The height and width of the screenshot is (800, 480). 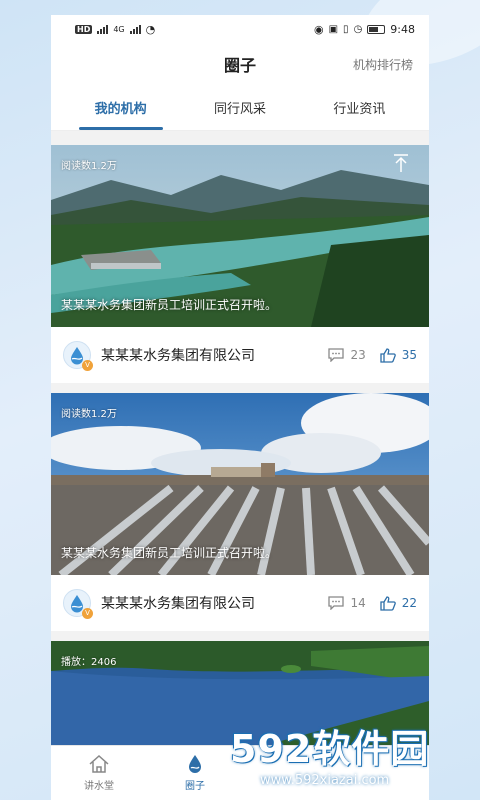 I want to click on header: 圈子 机构排行榜, so click(x=240, y=64).